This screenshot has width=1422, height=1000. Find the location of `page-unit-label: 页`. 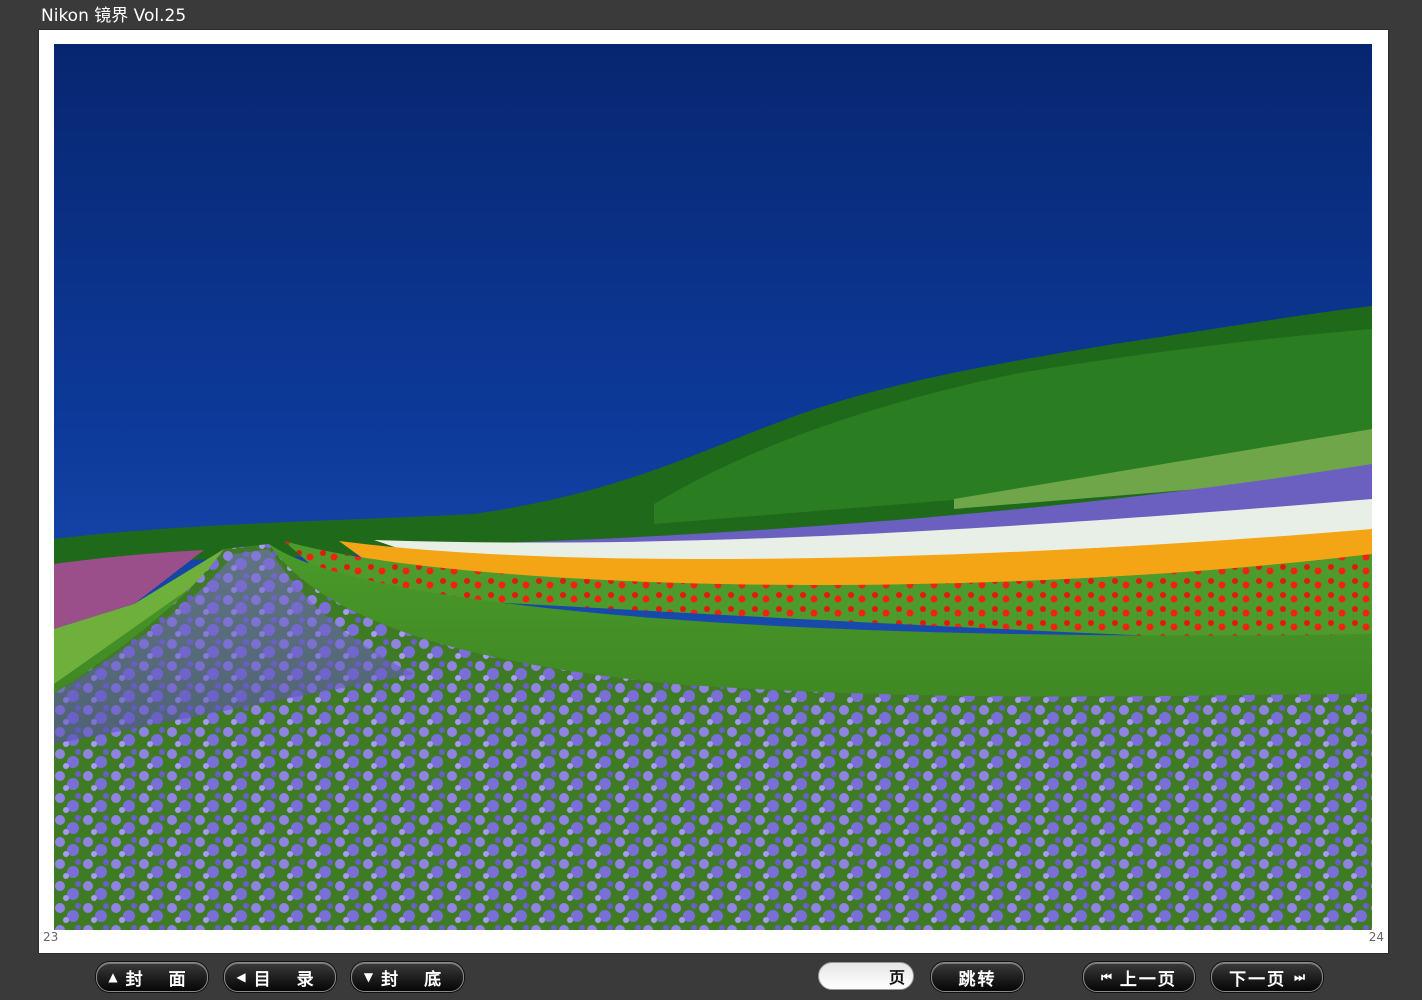

page-unit-label: 页 is located at coordinates (897, 977).